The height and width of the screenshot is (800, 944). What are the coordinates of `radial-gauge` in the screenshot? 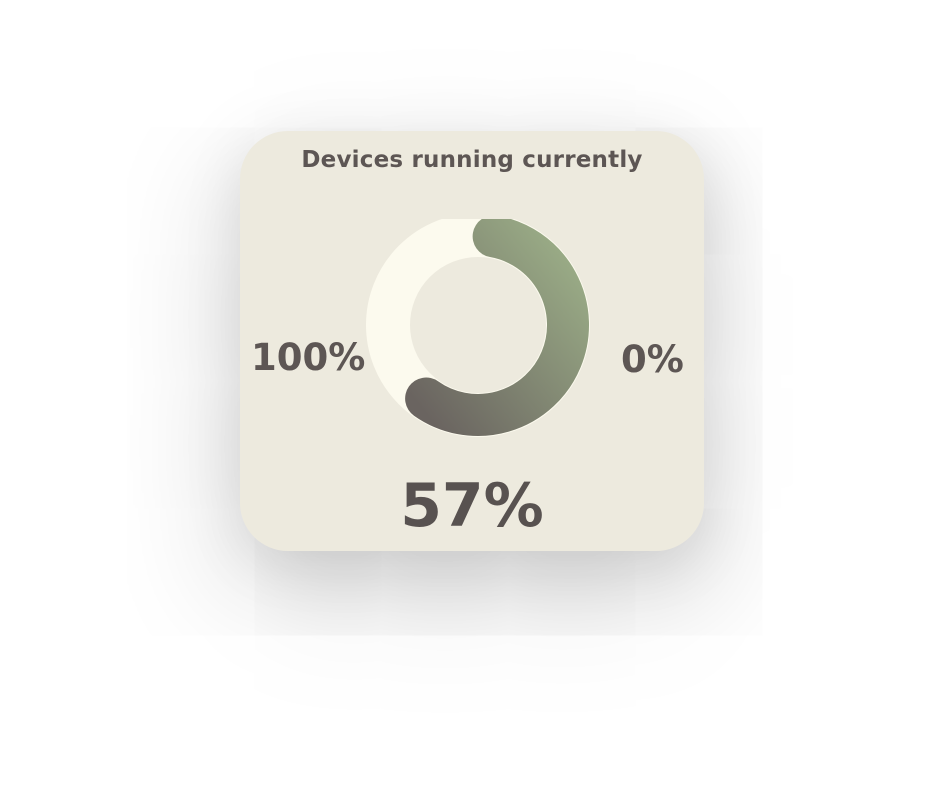 It's located at (478, 328).